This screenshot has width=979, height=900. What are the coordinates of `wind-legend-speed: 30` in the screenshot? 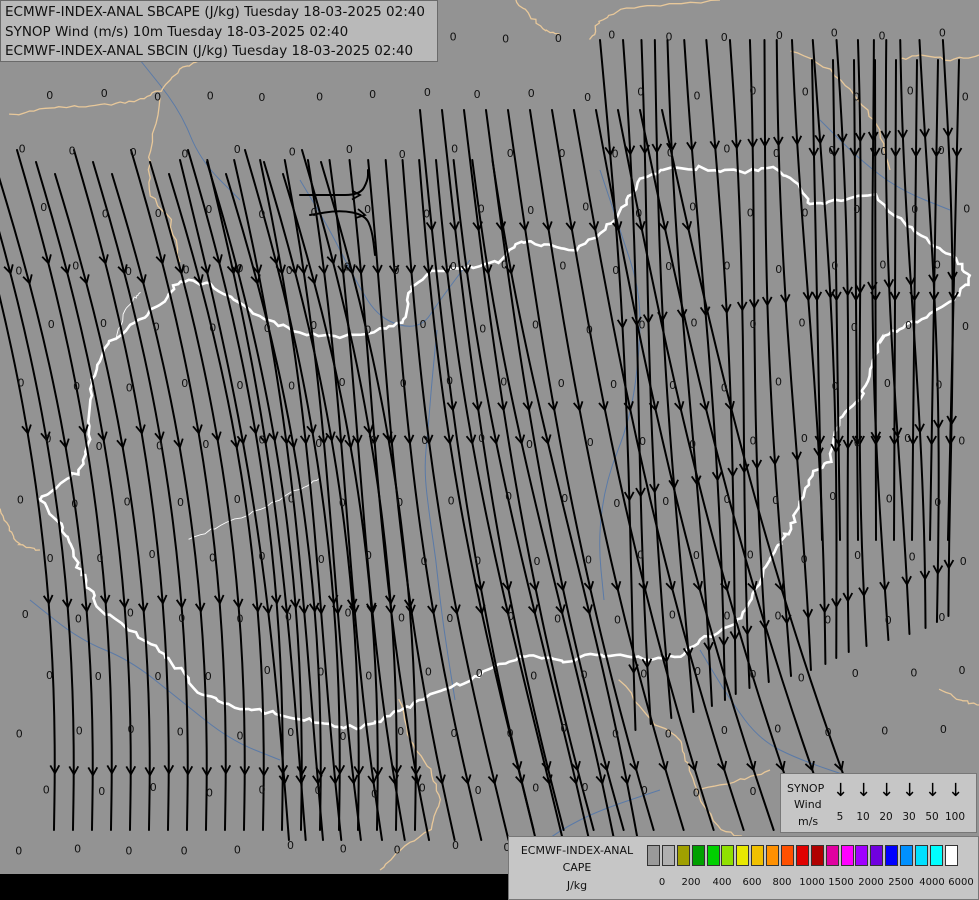 It's located at (909, 817).